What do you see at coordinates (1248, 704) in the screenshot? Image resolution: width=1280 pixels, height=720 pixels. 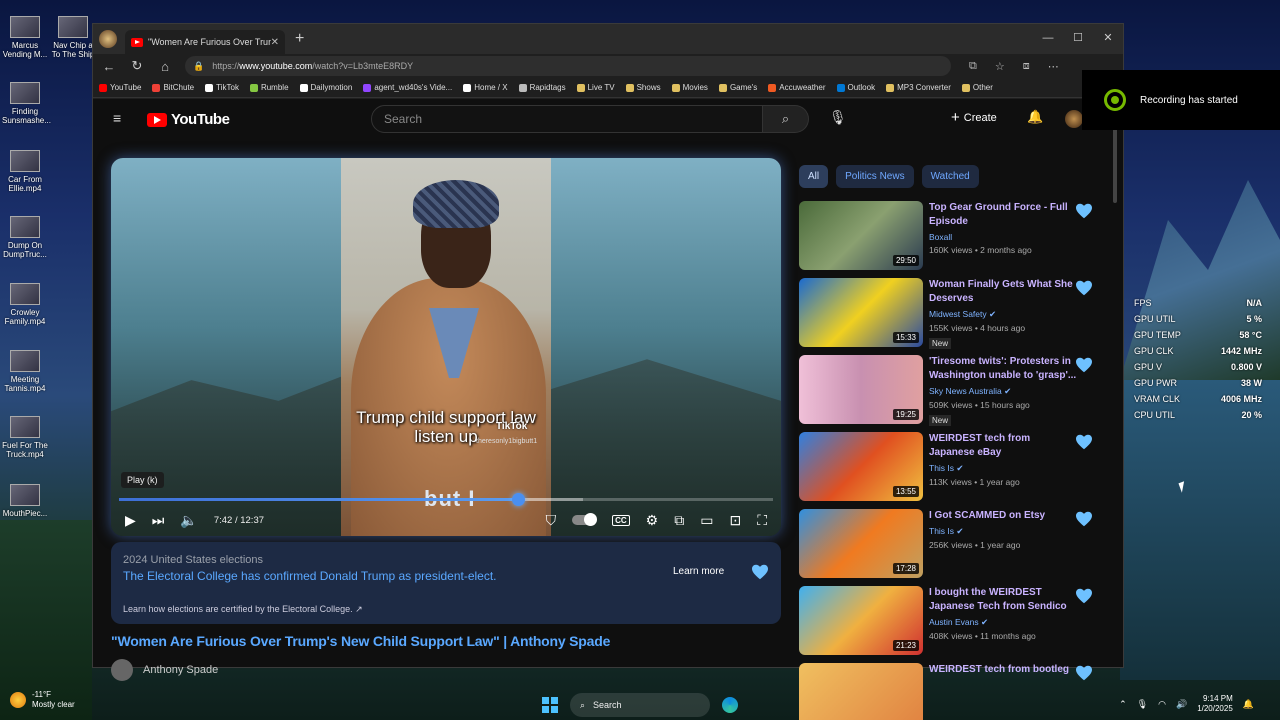 I see `notification-bell-icon: 🔔` at bounding box center [1248, 704].